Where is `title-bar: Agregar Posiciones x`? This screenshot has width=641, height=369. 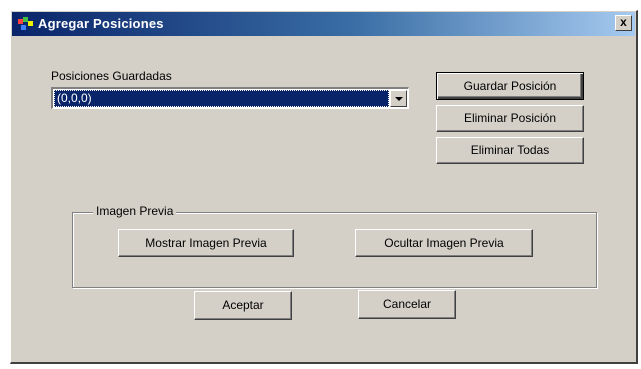
title-bar: Agregar Posiciones x is located at coordinates (323, 24).